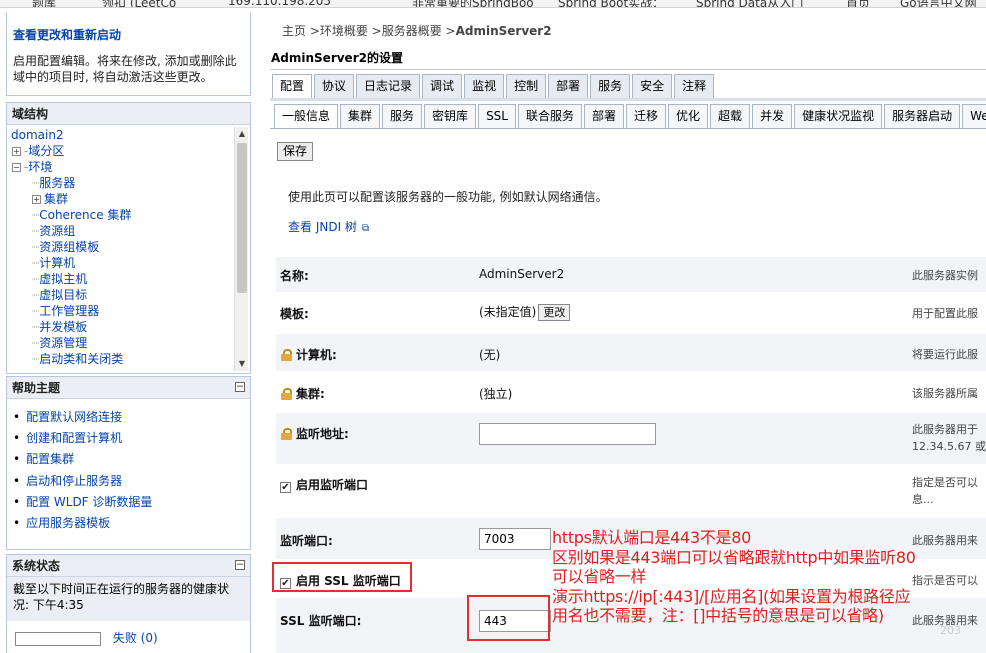  What do you see at coordinates (306, 116) in the screenshot?
I see `tab-general: 一般信息` at bounding box center [306, 116].